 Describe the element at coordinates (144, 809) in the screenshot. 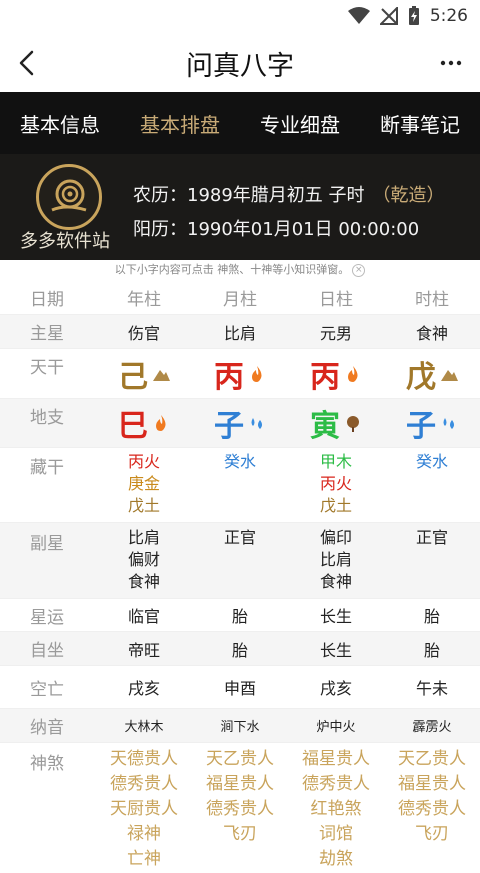

I see `shensha-item: 天厨贵人` at that location.